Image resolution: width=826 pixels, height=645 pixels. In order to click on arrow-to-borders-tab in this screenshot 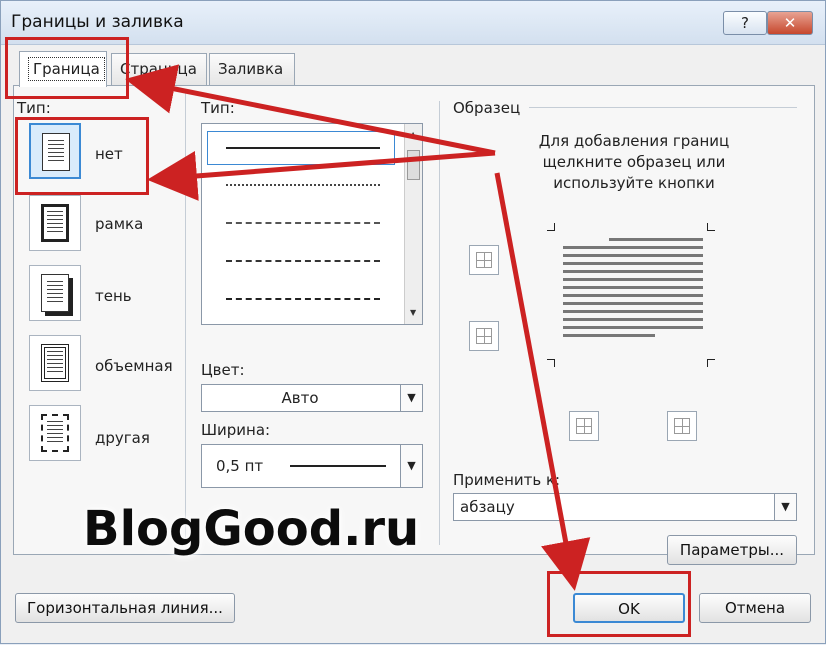, I will do `click(310, 110)`.